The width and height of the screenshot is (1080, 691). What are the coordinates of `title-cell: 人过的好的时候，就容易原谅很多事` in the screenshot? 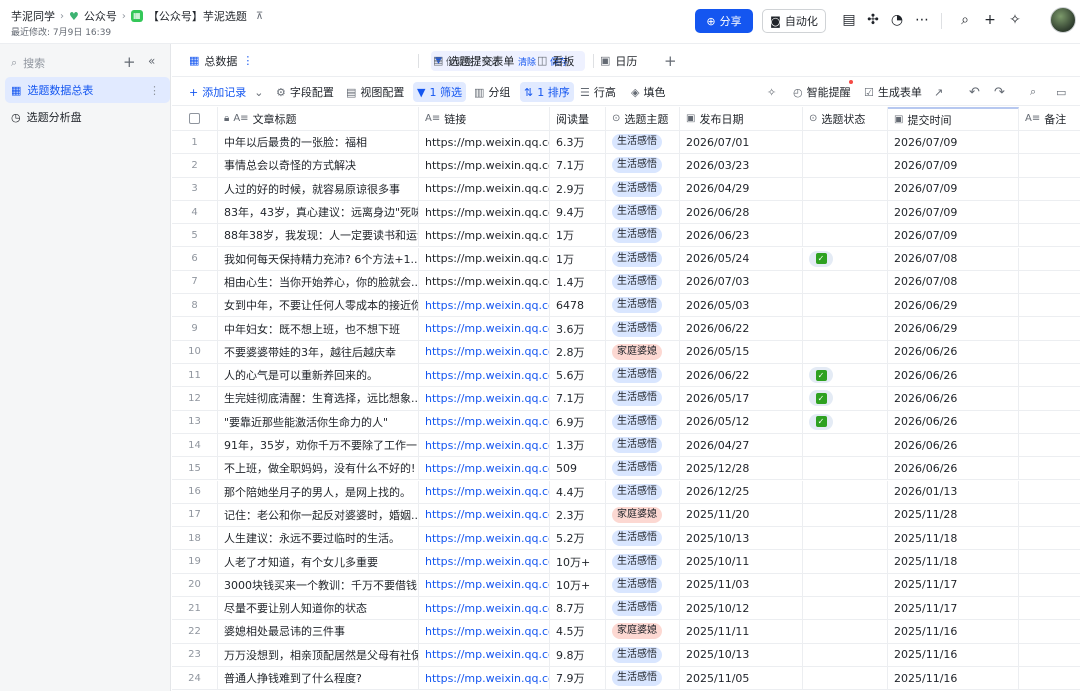 It's located at (318, 188).